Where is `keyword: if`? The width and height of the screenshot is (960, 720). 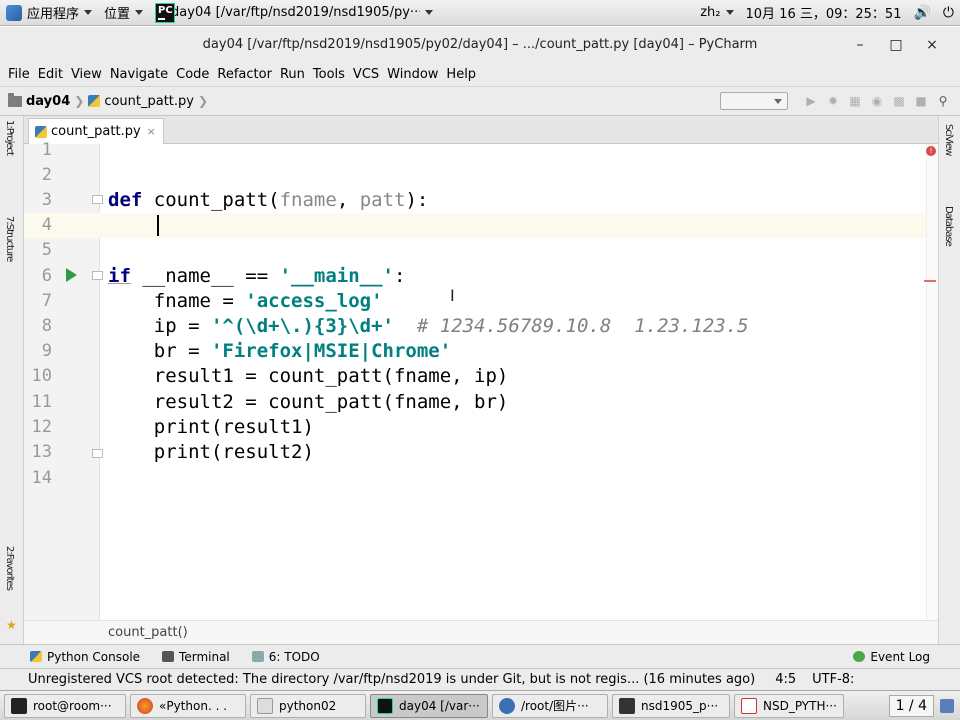
keyword: if is located at coordinates (119, 276).